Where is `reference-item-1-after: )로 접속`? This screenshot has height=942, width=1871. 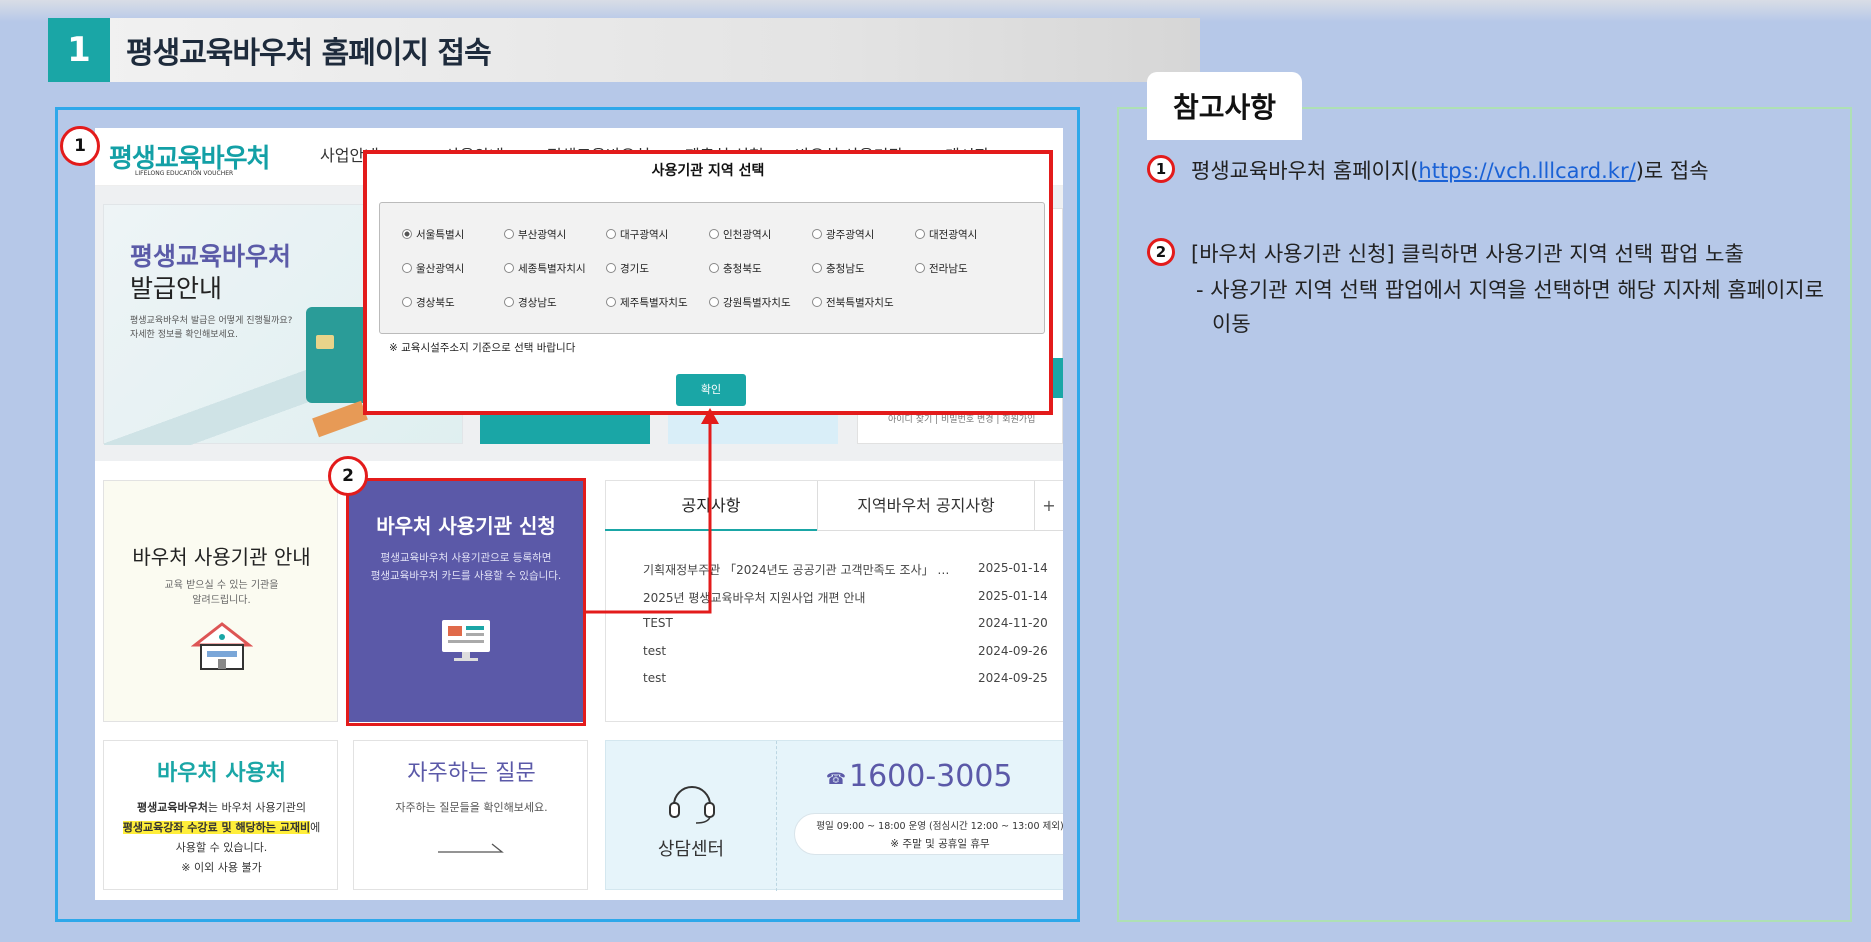 reference-item-1-after: )로 접속 is located at coordinates (1672, 171).